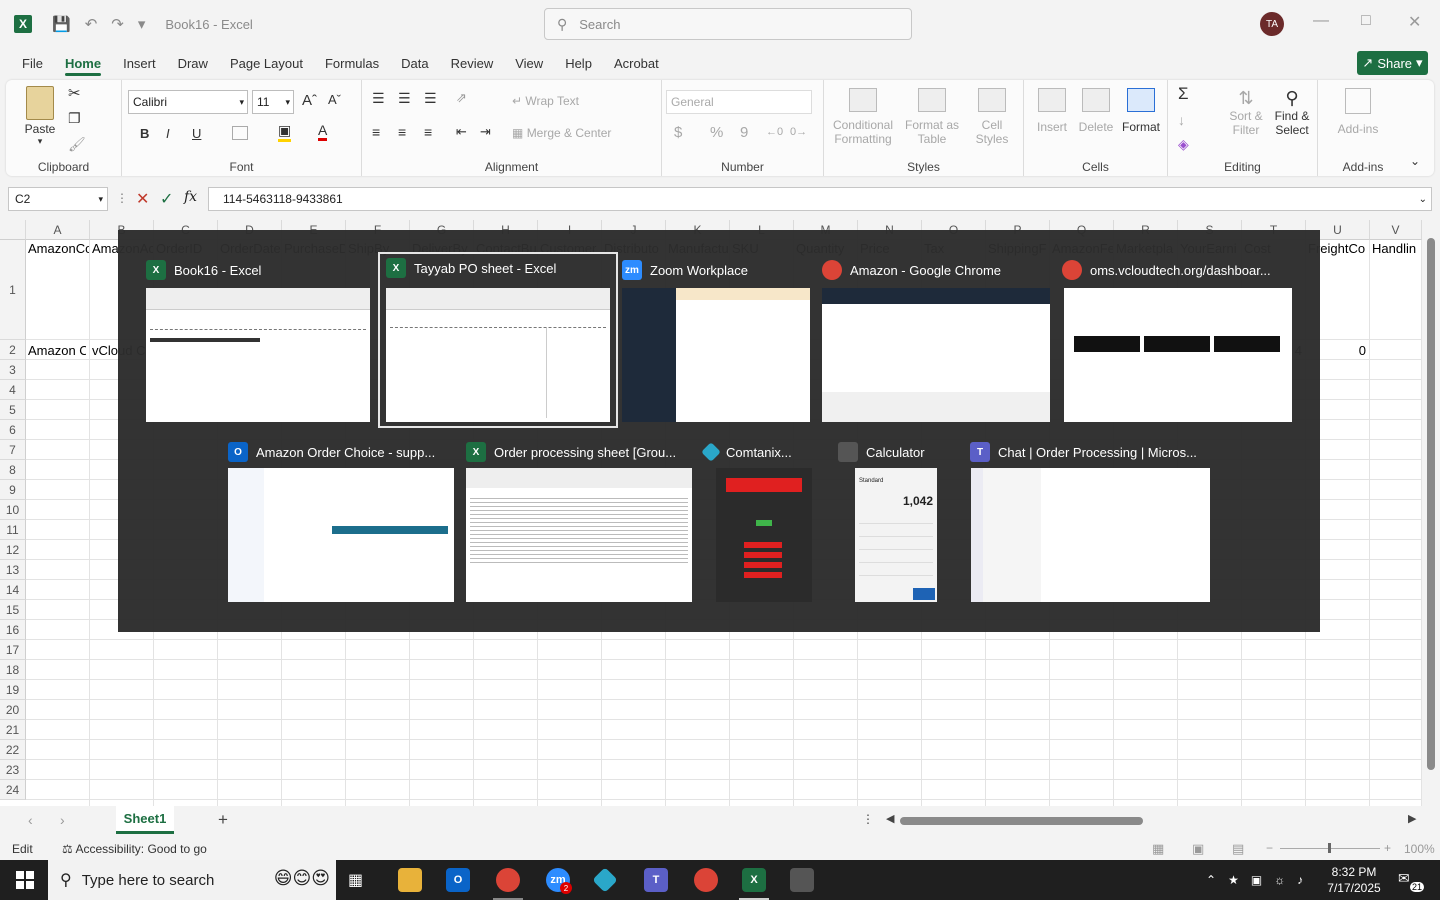 Image resolution: width=1440 pixels, height=900 pixels. What do you see at coordinates (122, 198) in the screenshot?
I see `more-options-icon: ⋮` at bounding box center [122, 198].